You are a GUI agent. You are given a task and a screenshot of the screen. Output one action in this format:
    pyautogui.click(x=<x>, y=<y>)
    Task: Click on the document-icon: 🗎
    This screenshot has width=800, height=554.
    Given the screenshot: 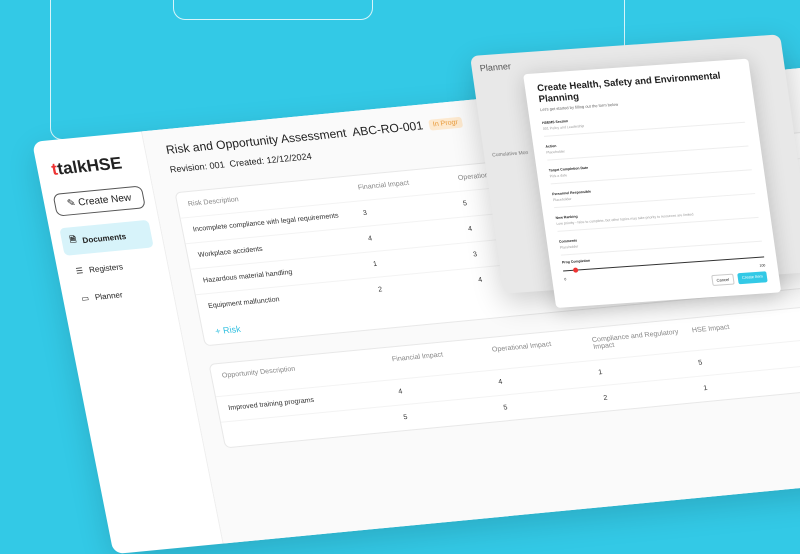 What is the action you would take?
    pyautogui.click(x=73, y=239)
    